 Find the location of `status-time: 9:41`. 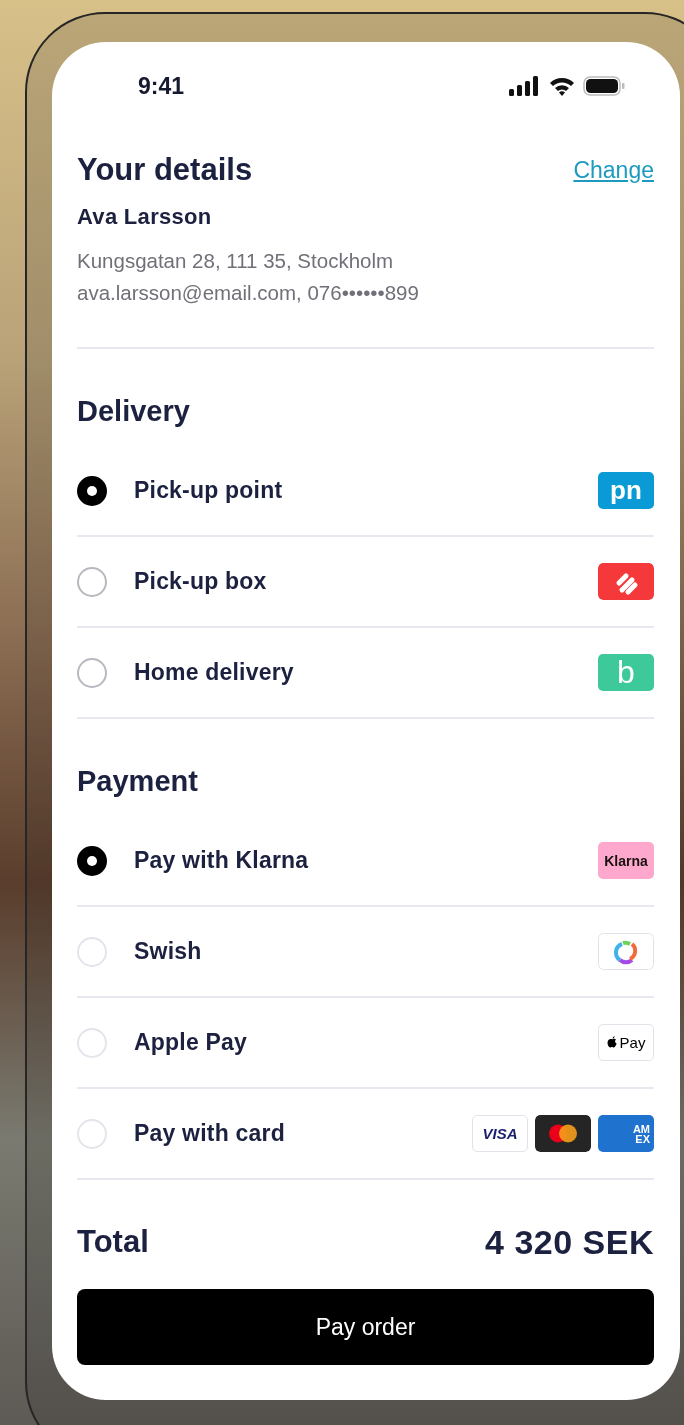

status-time: 9:41 is located at coordinates (161, 86).